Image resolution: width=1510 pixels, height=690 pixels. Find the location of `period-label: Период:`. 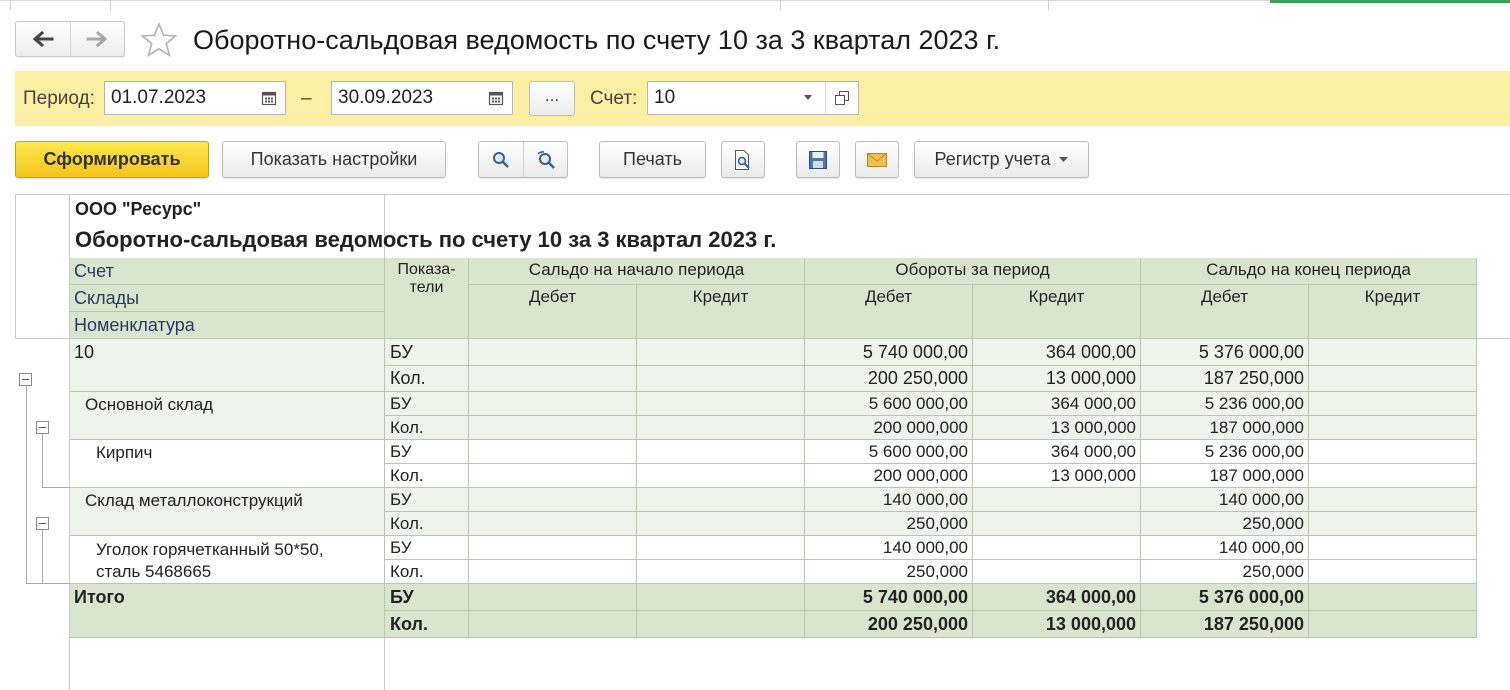

period-label: Период: is located at coordinates (59, 98).